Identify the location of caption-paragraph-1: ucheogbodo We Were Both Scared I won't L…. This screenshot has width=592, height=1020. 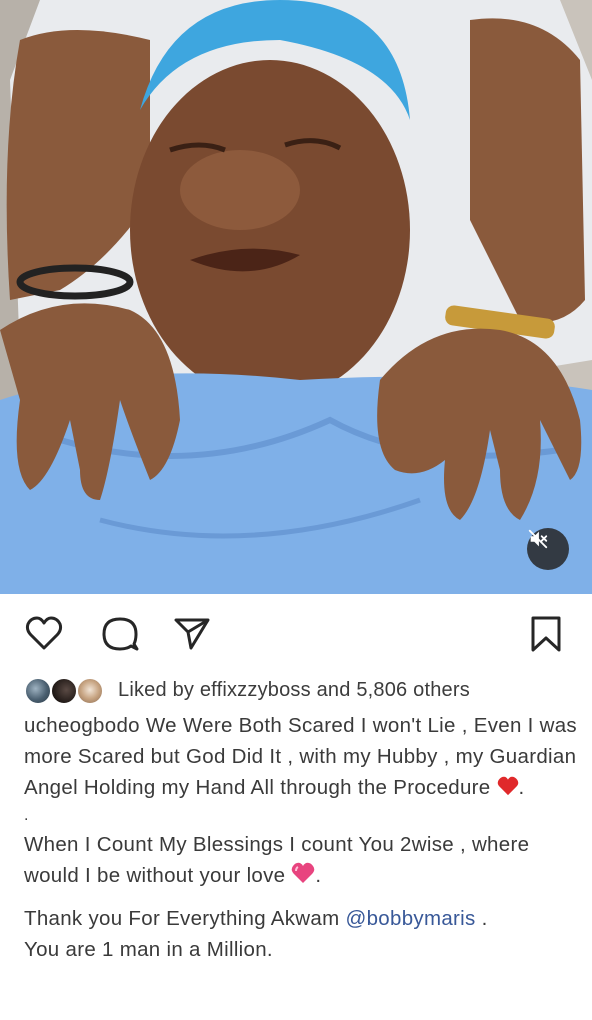
(302, 756).